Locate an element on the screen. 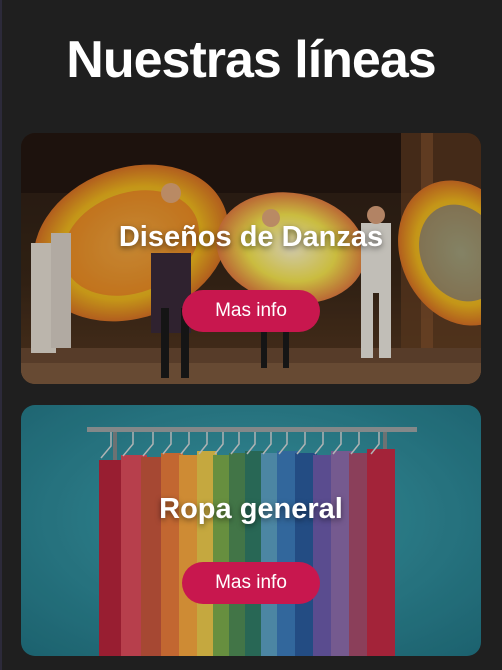 This screenshot has height=670, width=502. card-title: Ropa general is located at coordinates (251, 509).